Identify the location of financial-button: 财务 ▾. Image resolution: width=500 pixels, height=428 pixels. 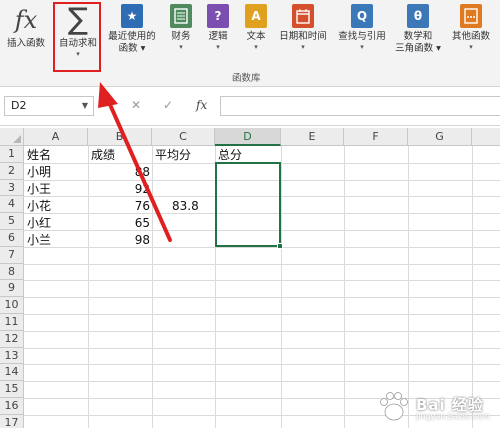
(181, 27).